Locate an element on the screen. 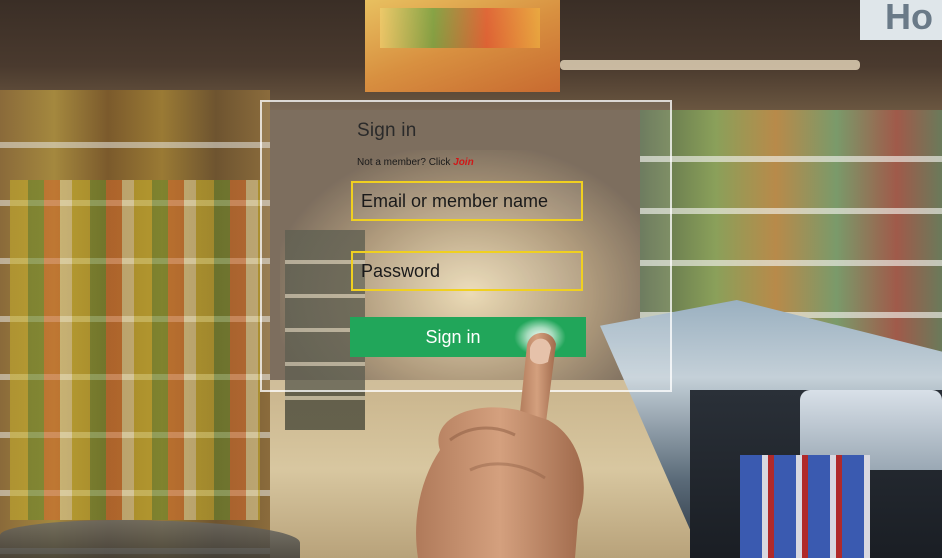 The width and height of the screenshot is (942, 558). login-title: Sign in is located at coordinates (387, 130).